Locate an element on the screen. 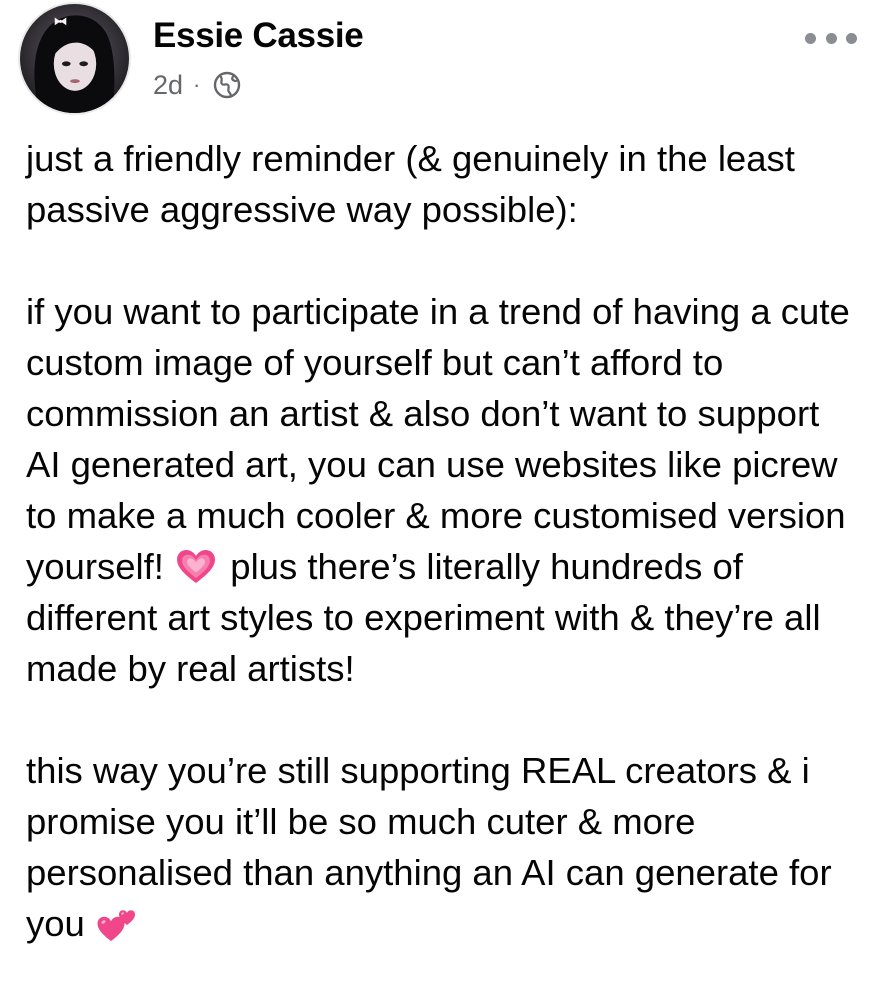 This screenshot has width=870, height=1000. avatar is located at coordinates (74, 58).